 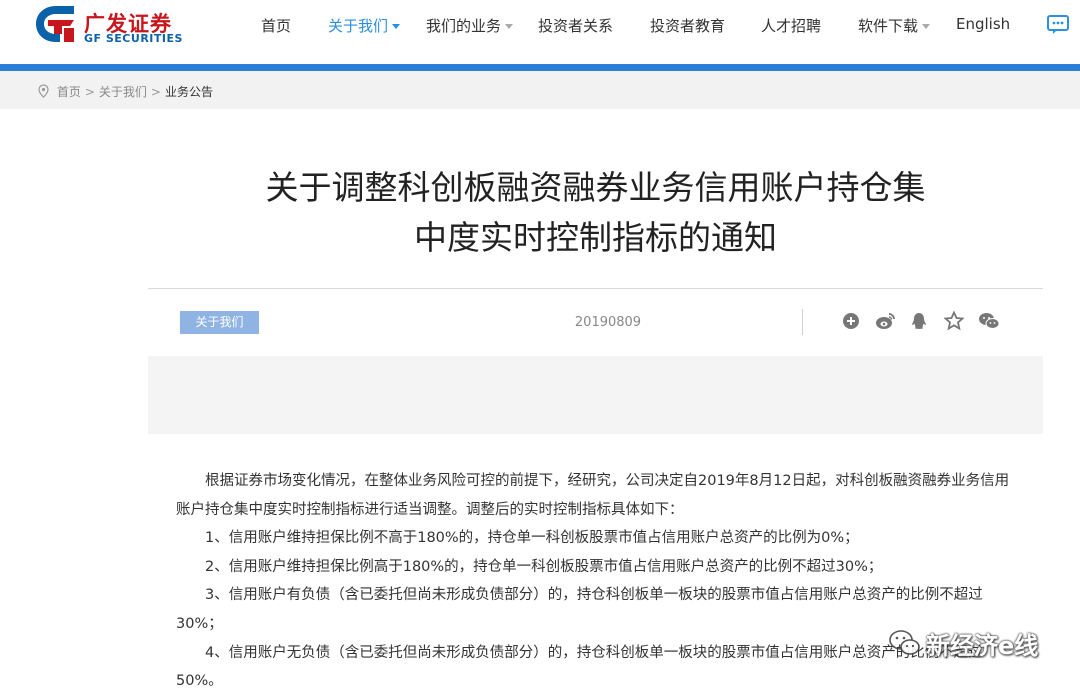 I want to click on breadcrumb-bar: 首页 > 关于我们 > 业务公告, so click(x=540, y=90).